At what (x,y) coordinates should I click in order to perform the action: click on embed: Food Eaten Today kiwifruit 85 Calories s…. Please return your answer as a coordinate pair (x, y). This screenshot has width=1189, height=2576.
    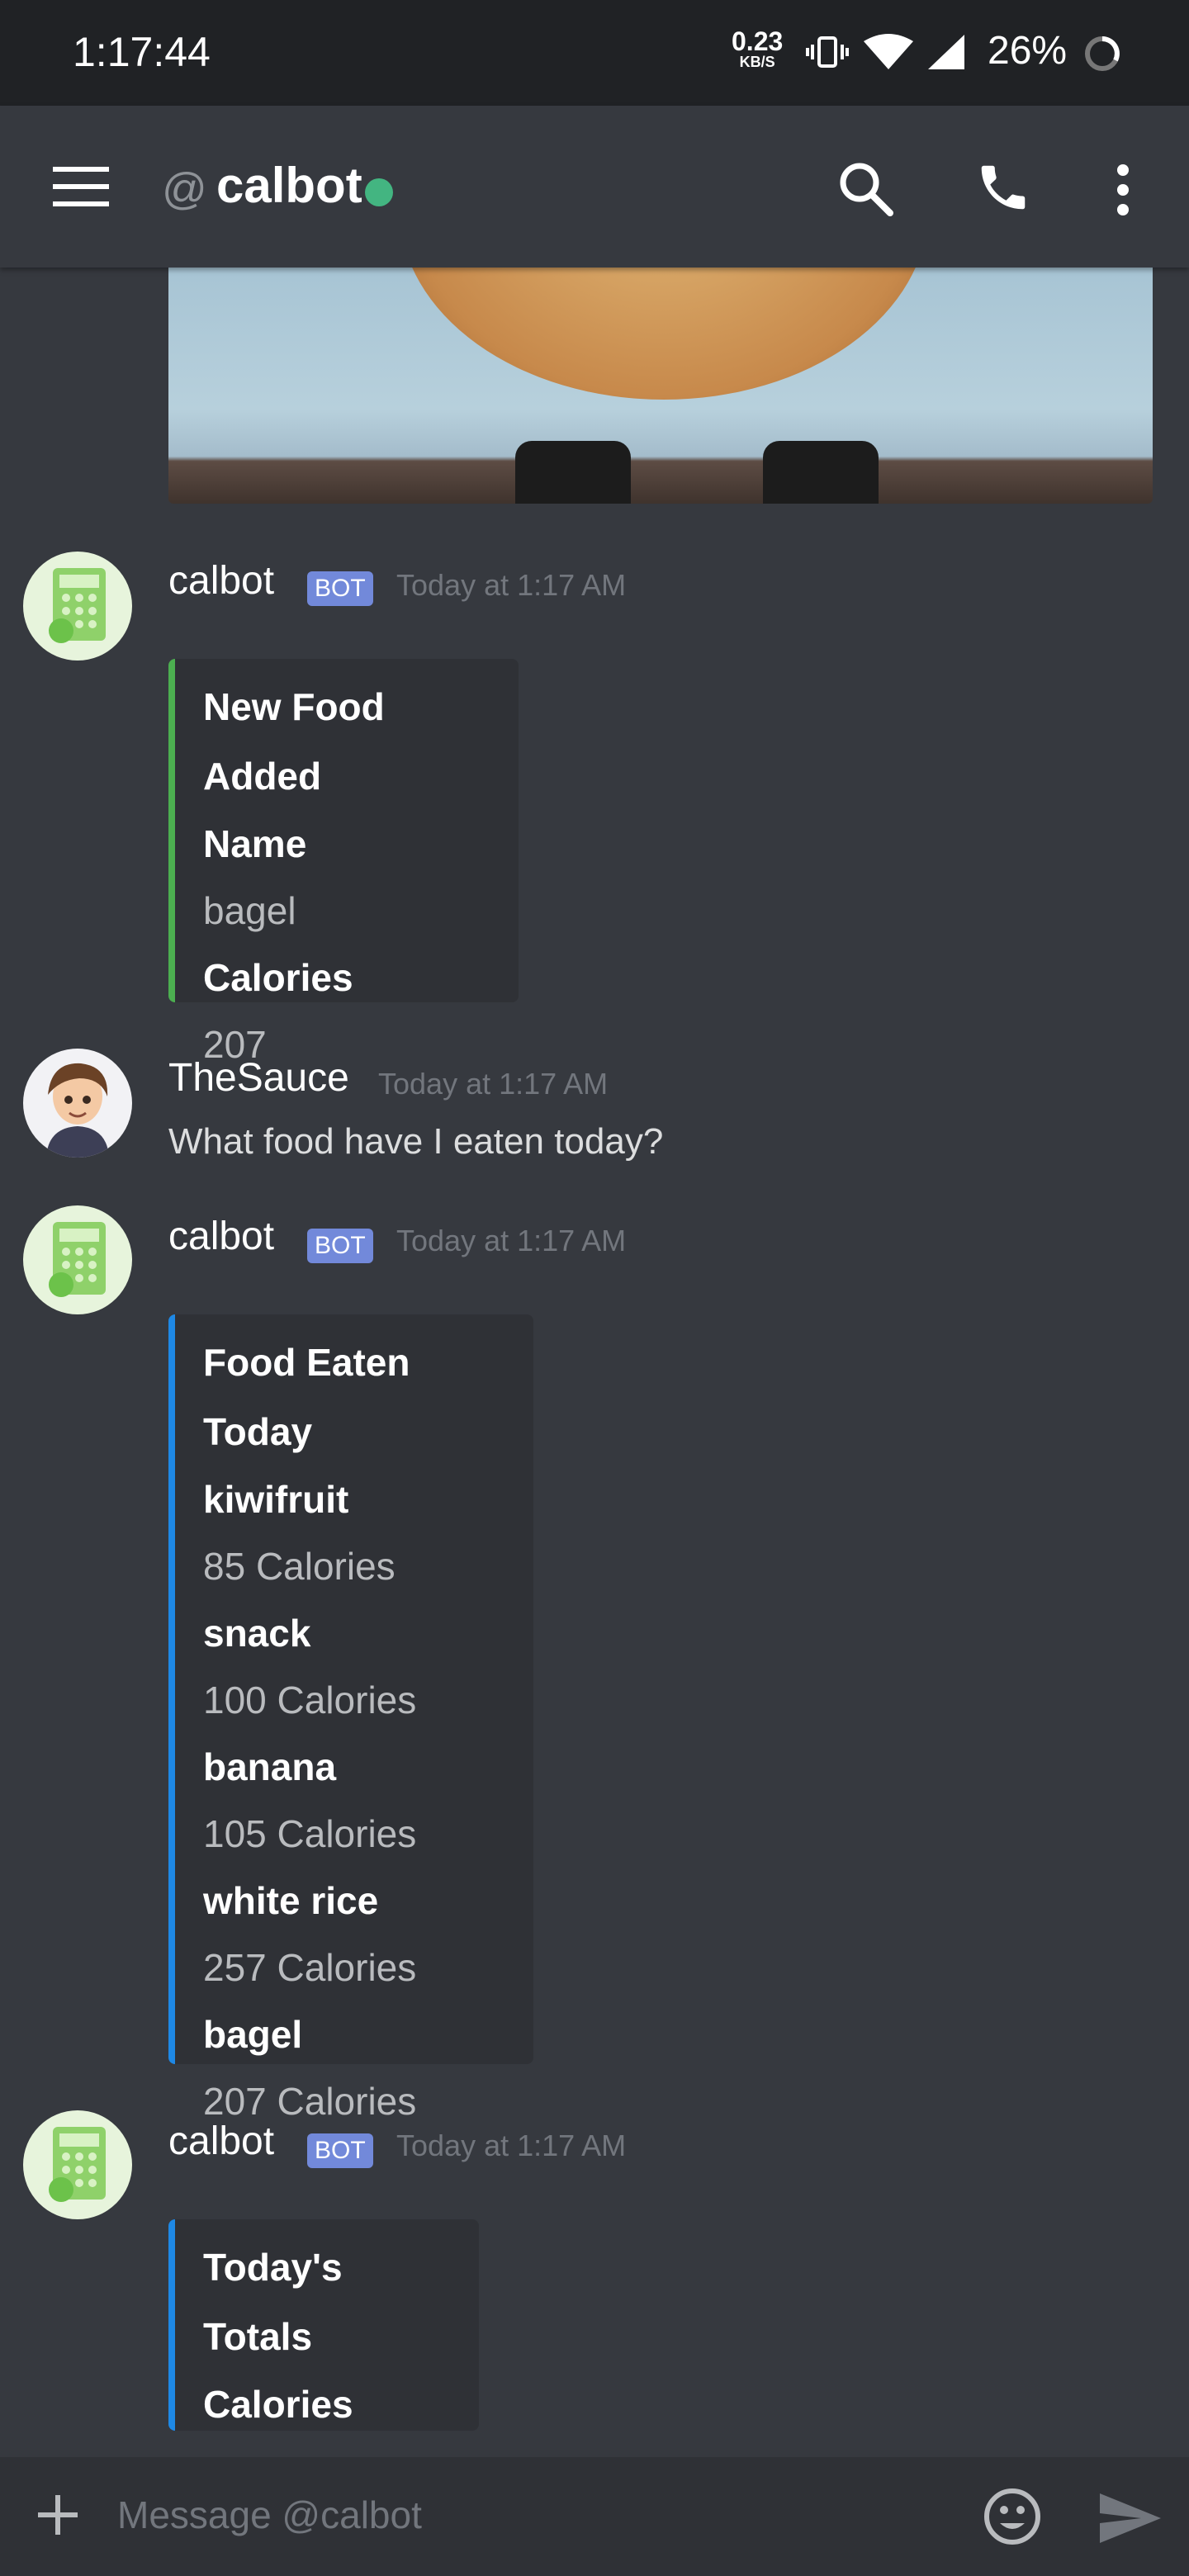
    Looking at the image, I should click on (350, 1718).